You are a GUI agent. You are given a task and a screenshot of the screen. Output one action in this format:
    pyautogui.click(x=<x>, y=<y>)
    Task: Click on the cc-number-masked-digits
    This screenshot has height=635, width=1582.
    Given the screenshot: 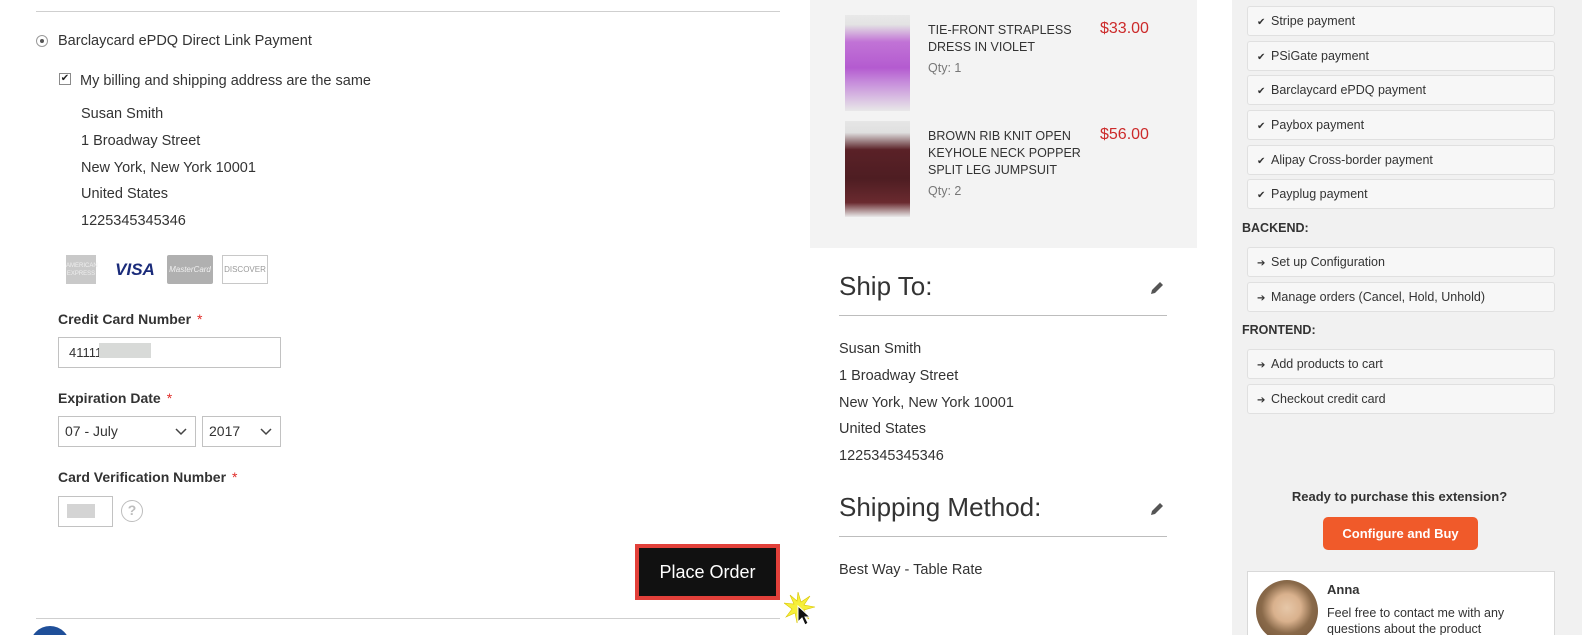 What is the action you would take?
    pyautogui.click(x=125, y=350)
    